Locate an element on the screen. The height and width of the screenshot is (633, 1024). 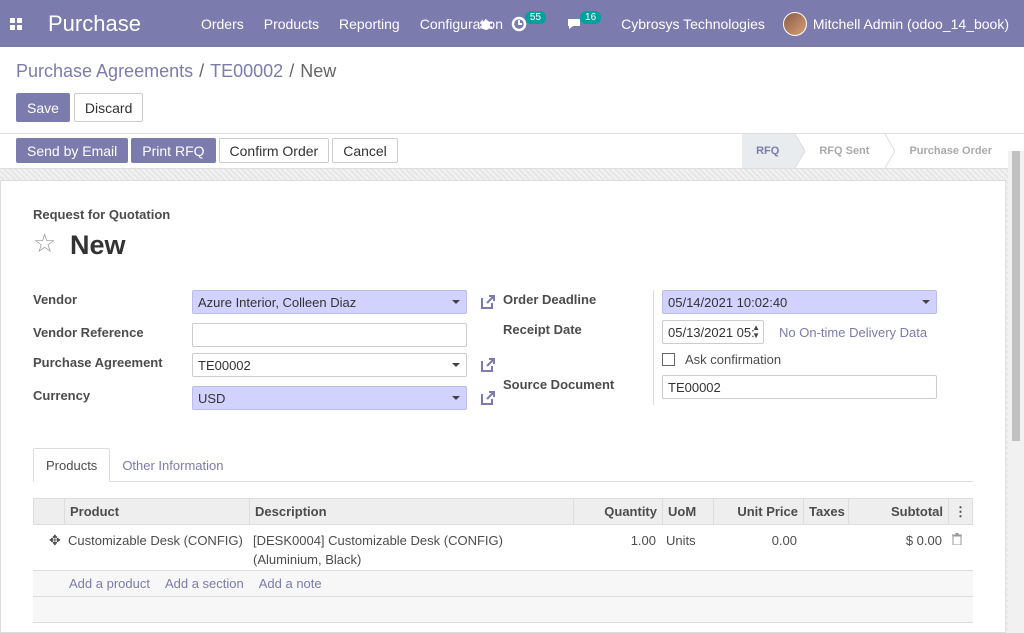
company-switcher: Cybrosys Technologies is located at coordinates (693, 24).